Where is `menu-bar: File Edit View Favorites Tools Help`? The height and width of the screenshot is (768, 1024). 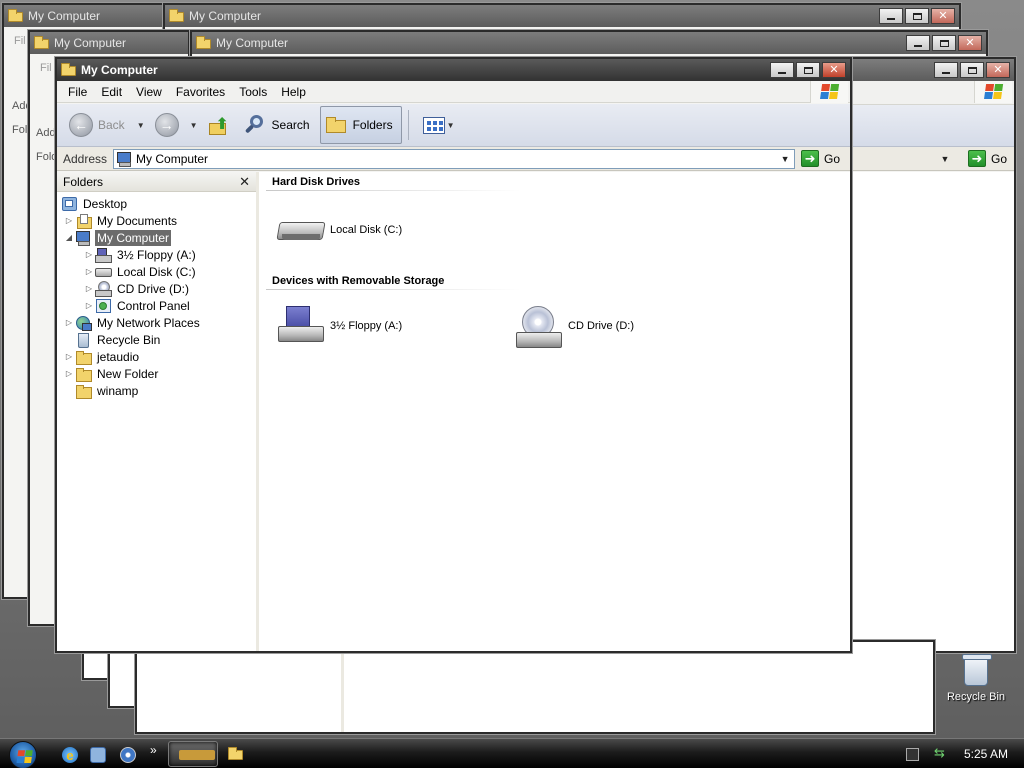 menu-bar: File Edit View Favorites Tools Help is located at coordinates (453, 92).